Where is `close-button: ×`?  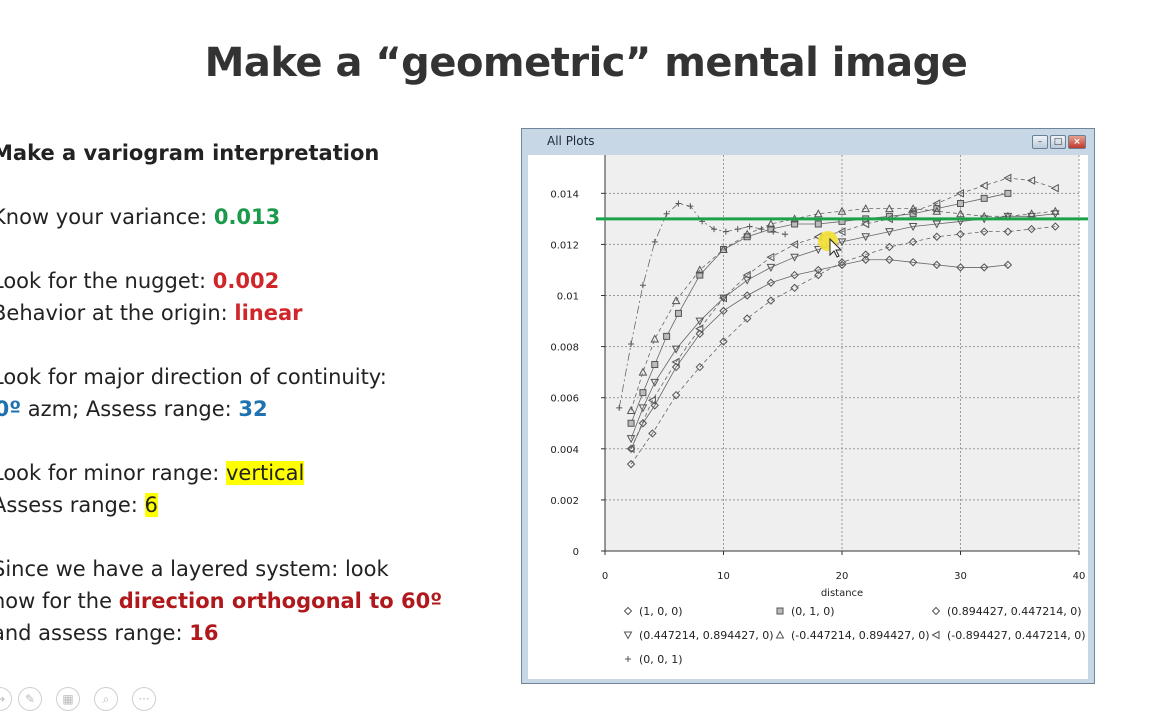 close-button: × is located at coordinates (1077, 142).